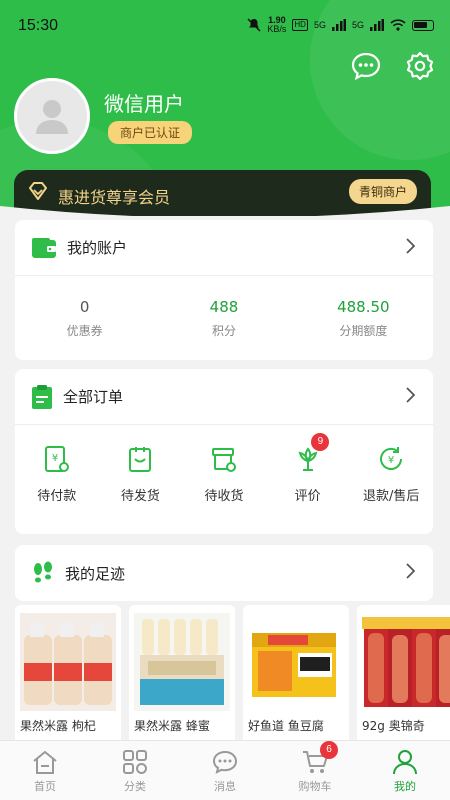  I want to click on mute-icon, so click(254, 25).